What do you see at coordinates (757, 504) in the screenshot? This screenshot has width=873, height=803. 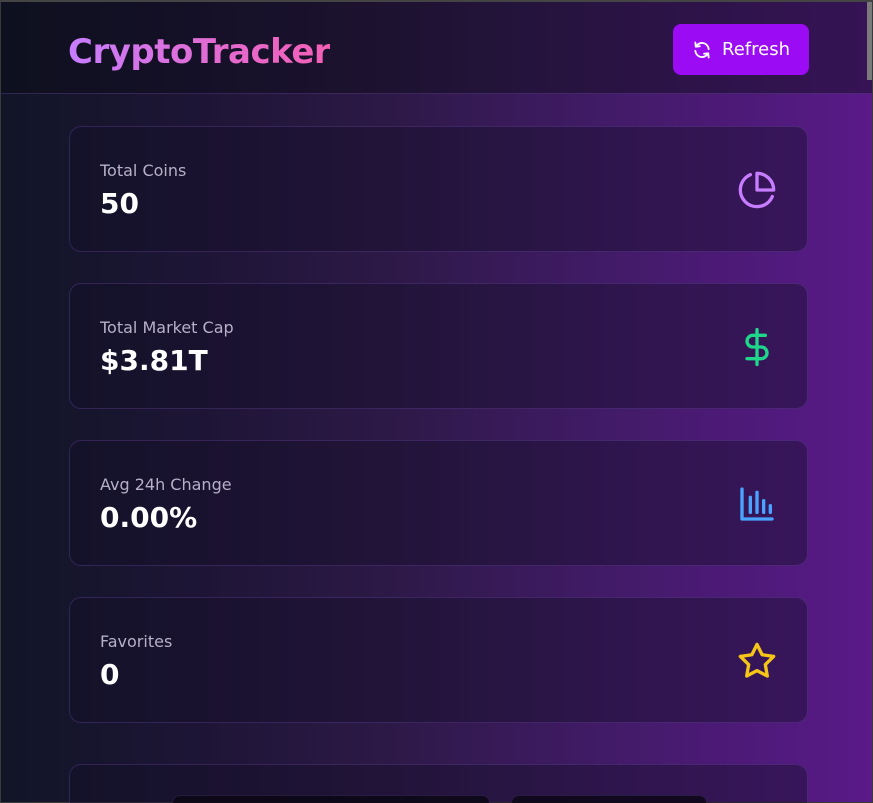 I see `bar-chart-icon` at bounding box center [757, 504].